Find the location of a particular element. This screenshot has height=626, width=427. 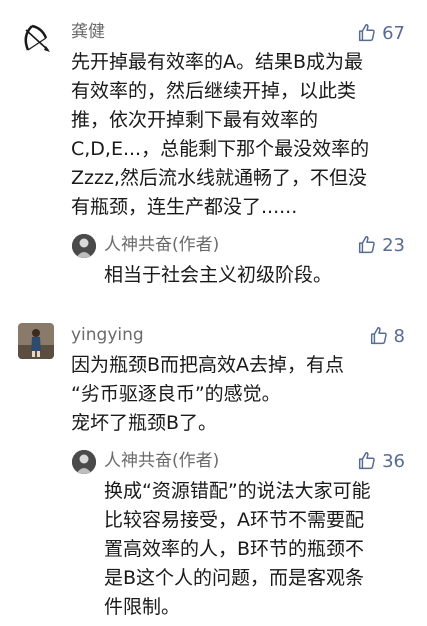

reply-text-line: 置高效率的人，B环节的瓶颈不 is located at coordinates (234, 549).